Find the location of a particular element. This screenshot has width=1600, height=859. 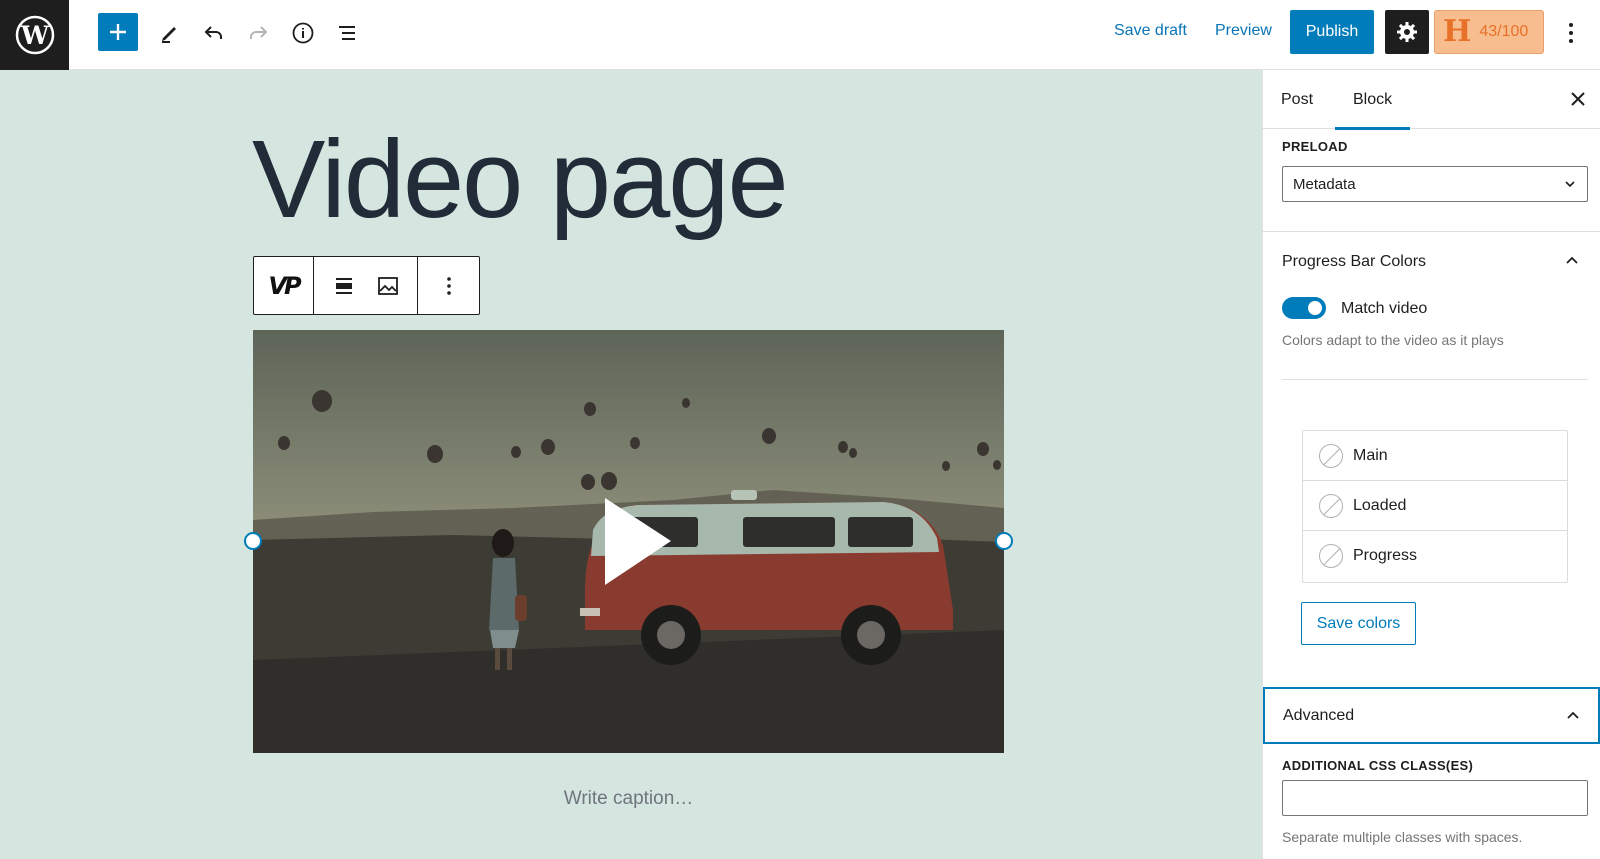

pencil-icon is located at coordinates (170, 33).